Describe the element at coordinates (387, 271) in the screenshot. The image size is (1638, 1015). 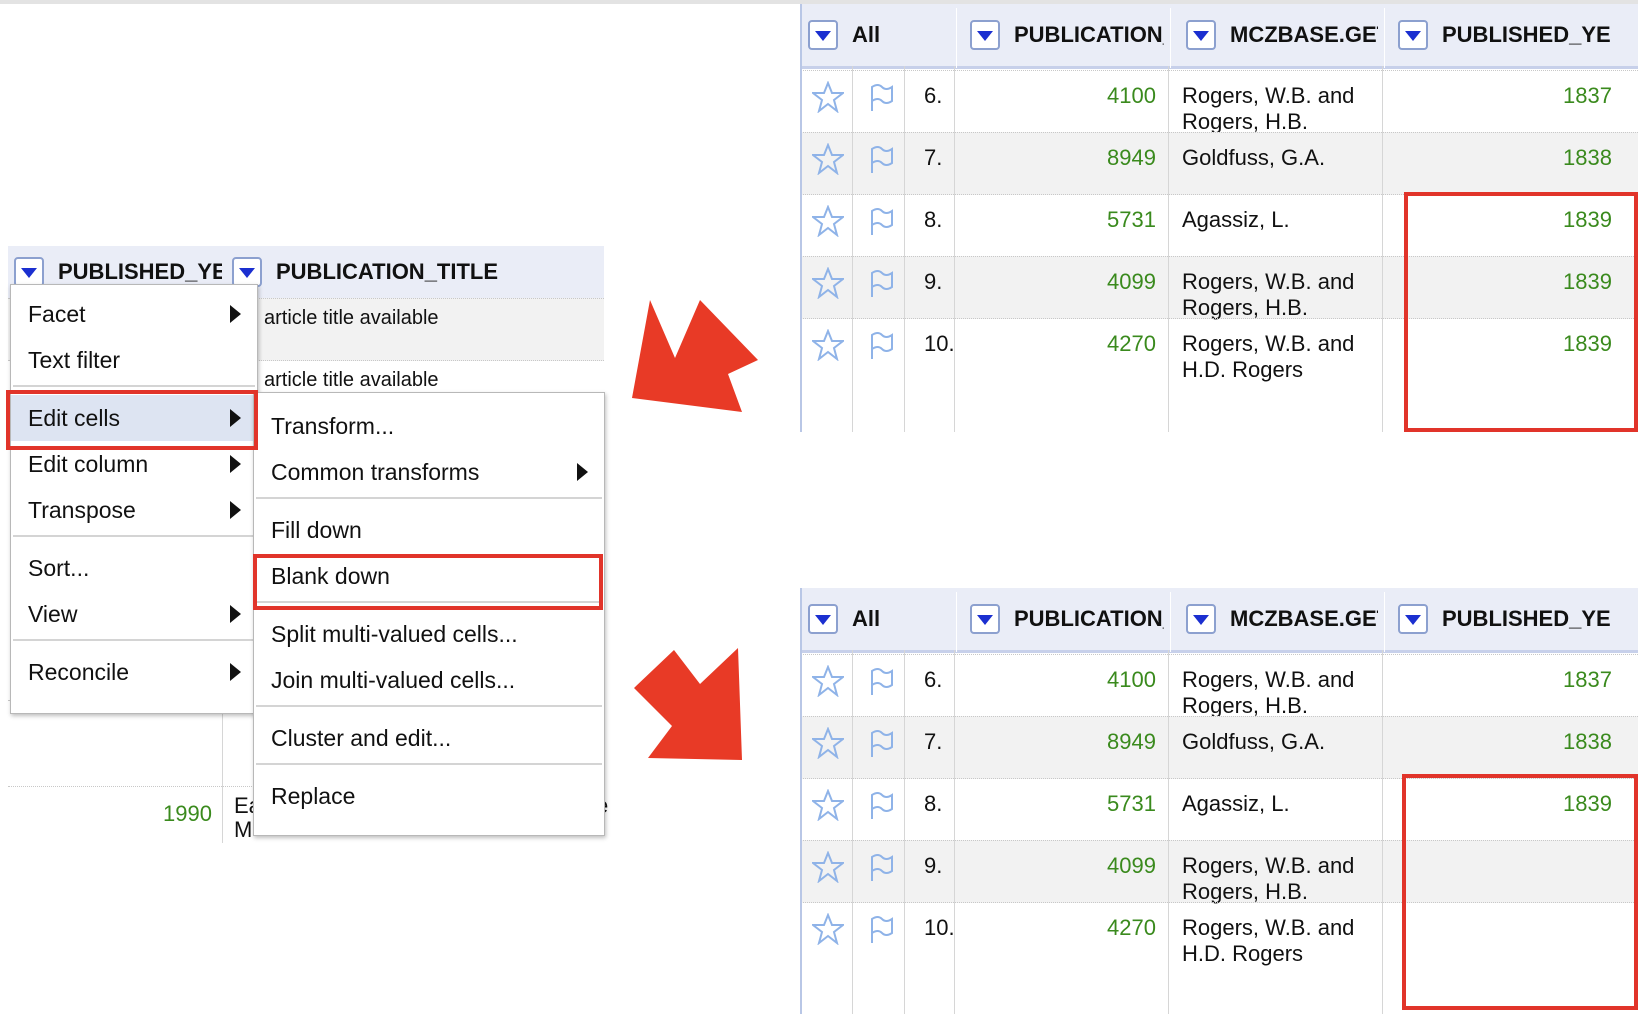
I see `column-header-label: PUBLICATION_TITLE` at that location.